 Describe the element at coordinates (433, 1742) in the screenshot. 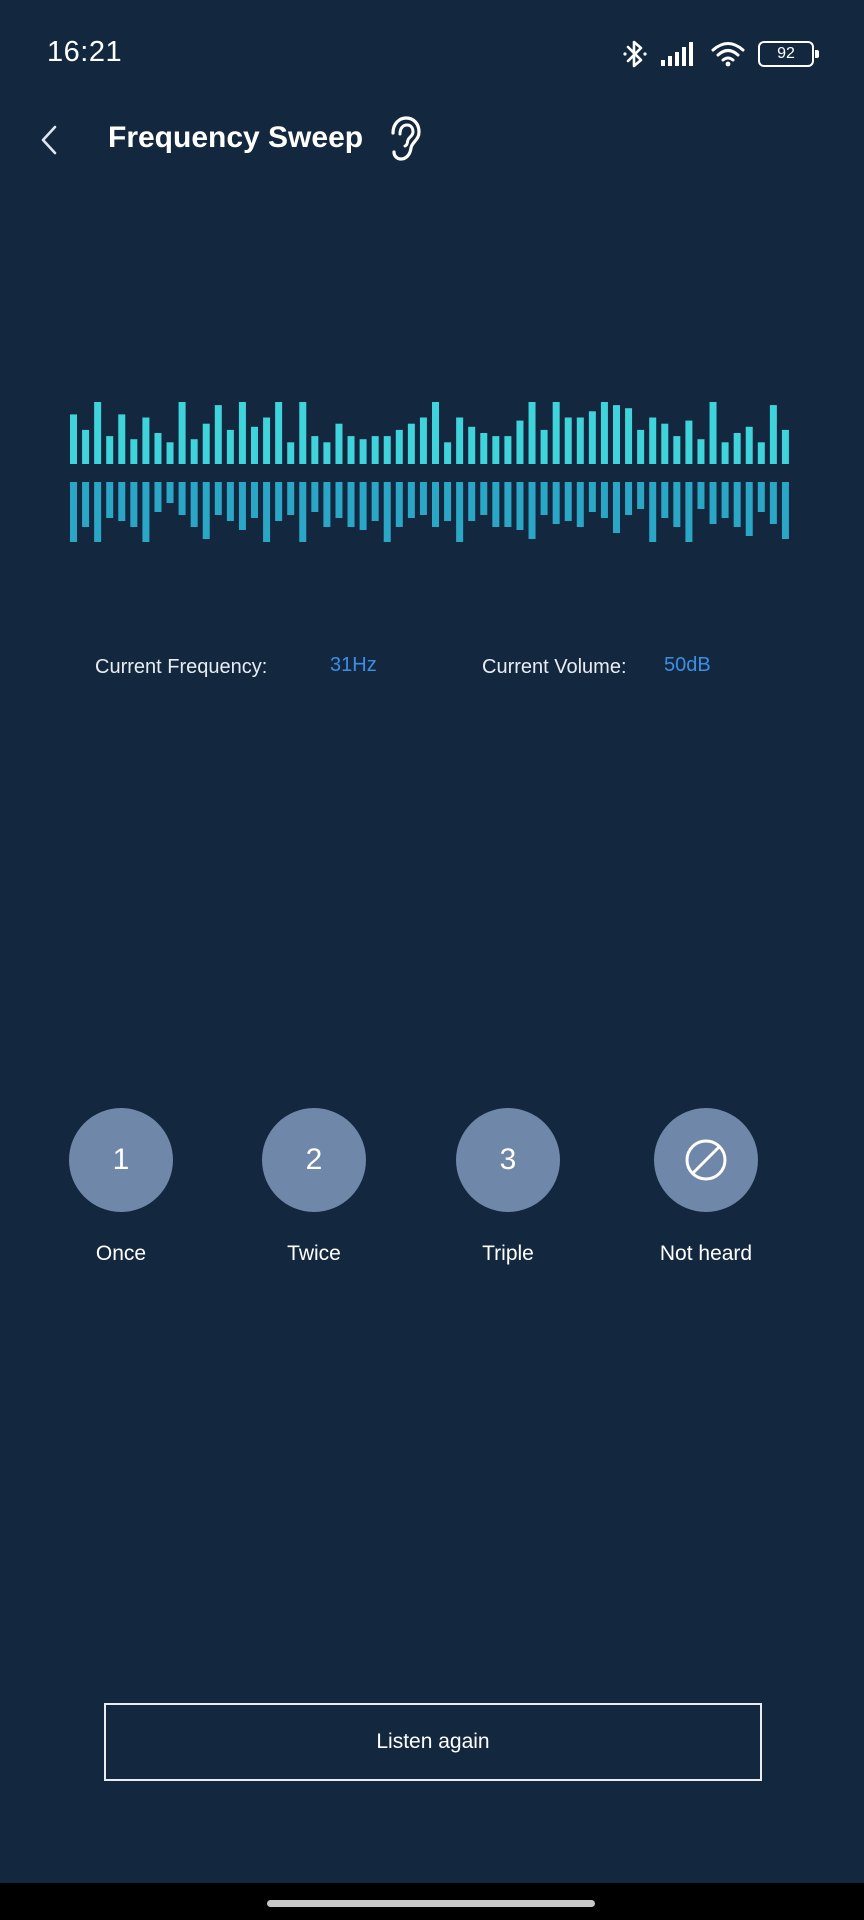

I see `listen-again-button: Listen again` at that location.